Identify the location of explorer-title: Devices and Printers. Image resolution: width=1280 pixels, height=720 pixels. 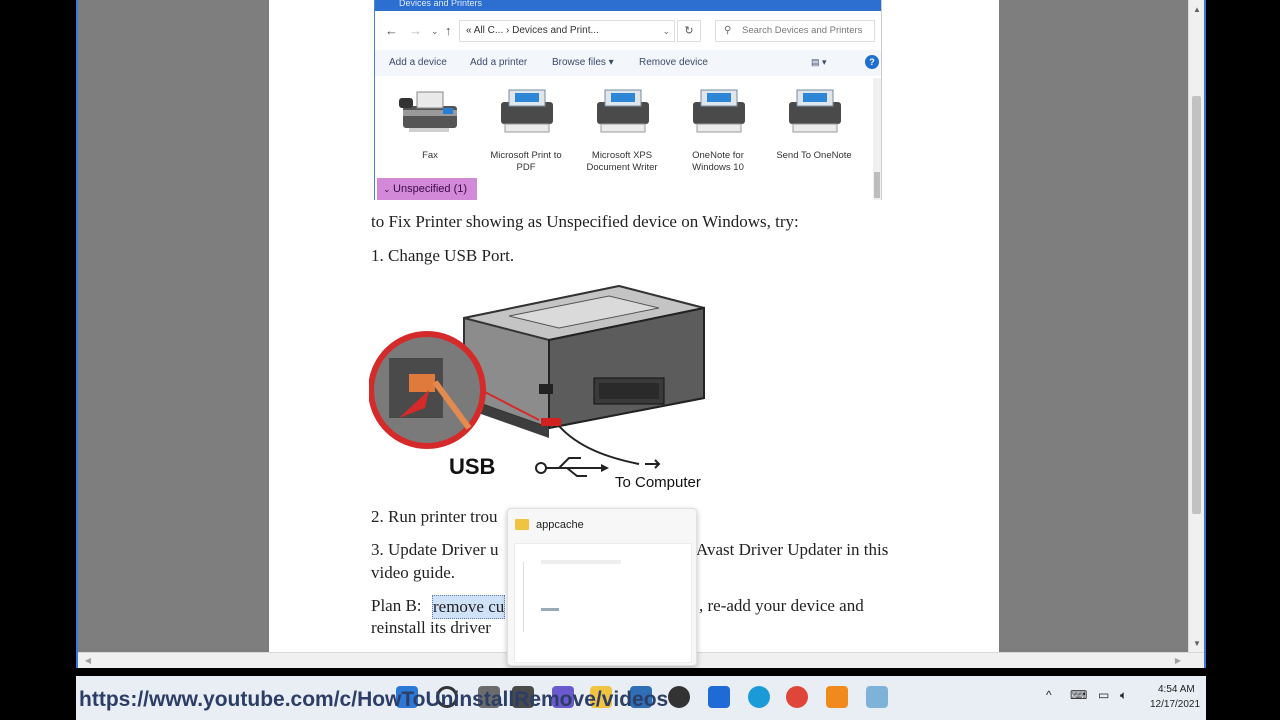
(628, 5).